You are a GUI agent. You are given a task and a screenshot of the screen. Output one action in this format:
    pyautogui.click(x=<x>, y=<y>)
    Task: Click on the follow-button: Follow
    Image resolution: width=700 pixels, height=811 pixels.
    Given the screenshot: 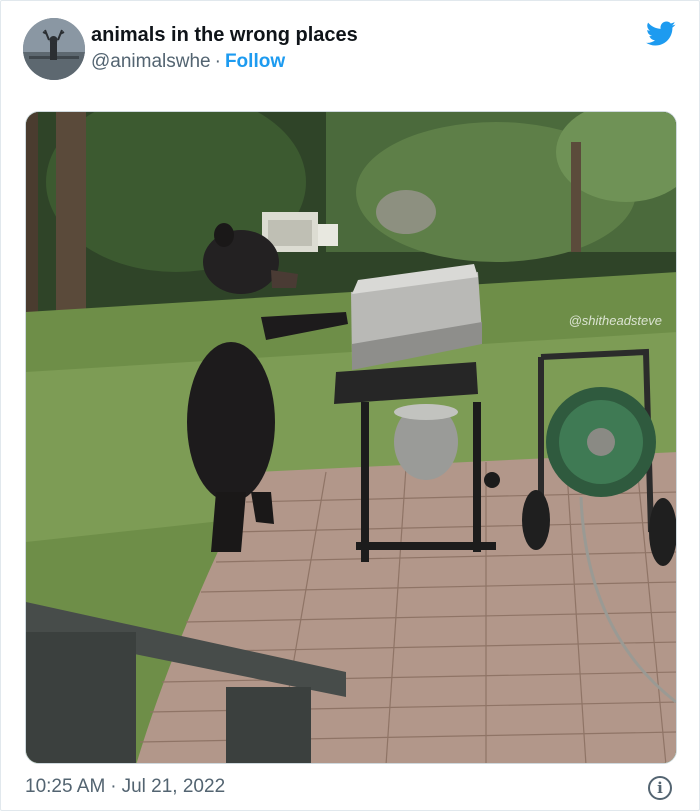 What is the action you would take?
    pyautogui.click(x=255, y=61)
    